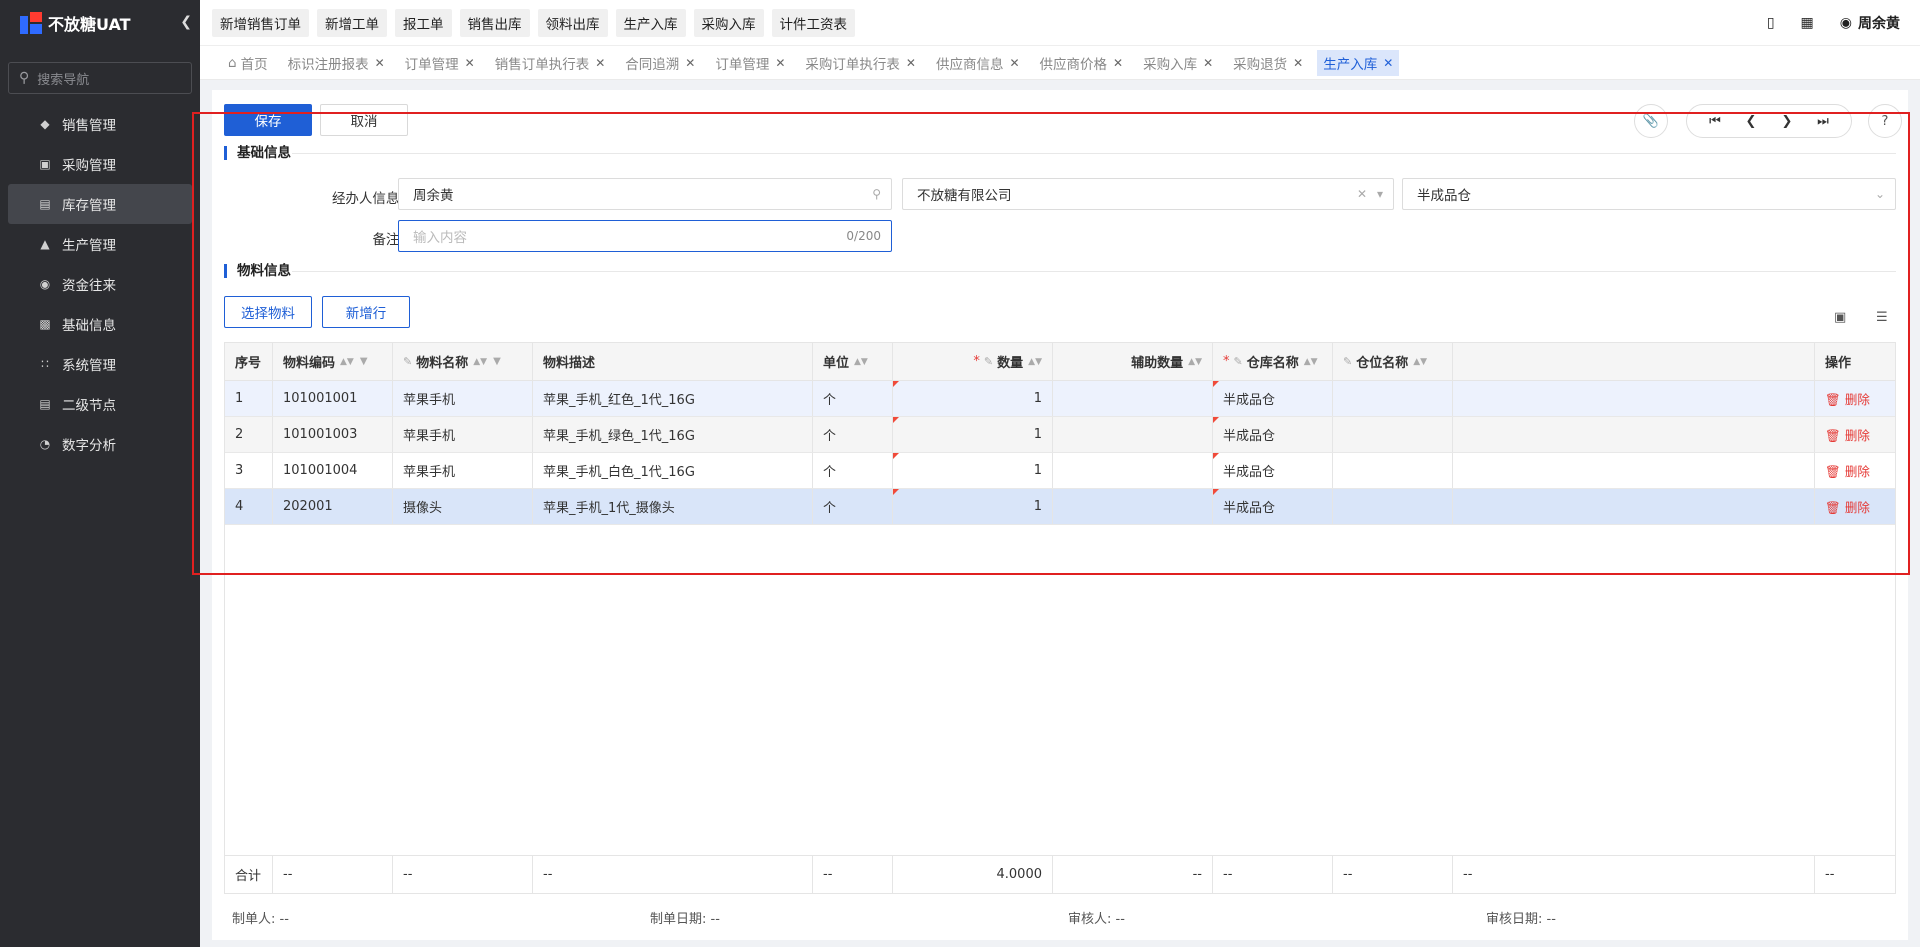 The width and height of the screenshot is (1920, 947). I want to click on quick-piecework-wage-button: 计件工资表, so click(813, 22).